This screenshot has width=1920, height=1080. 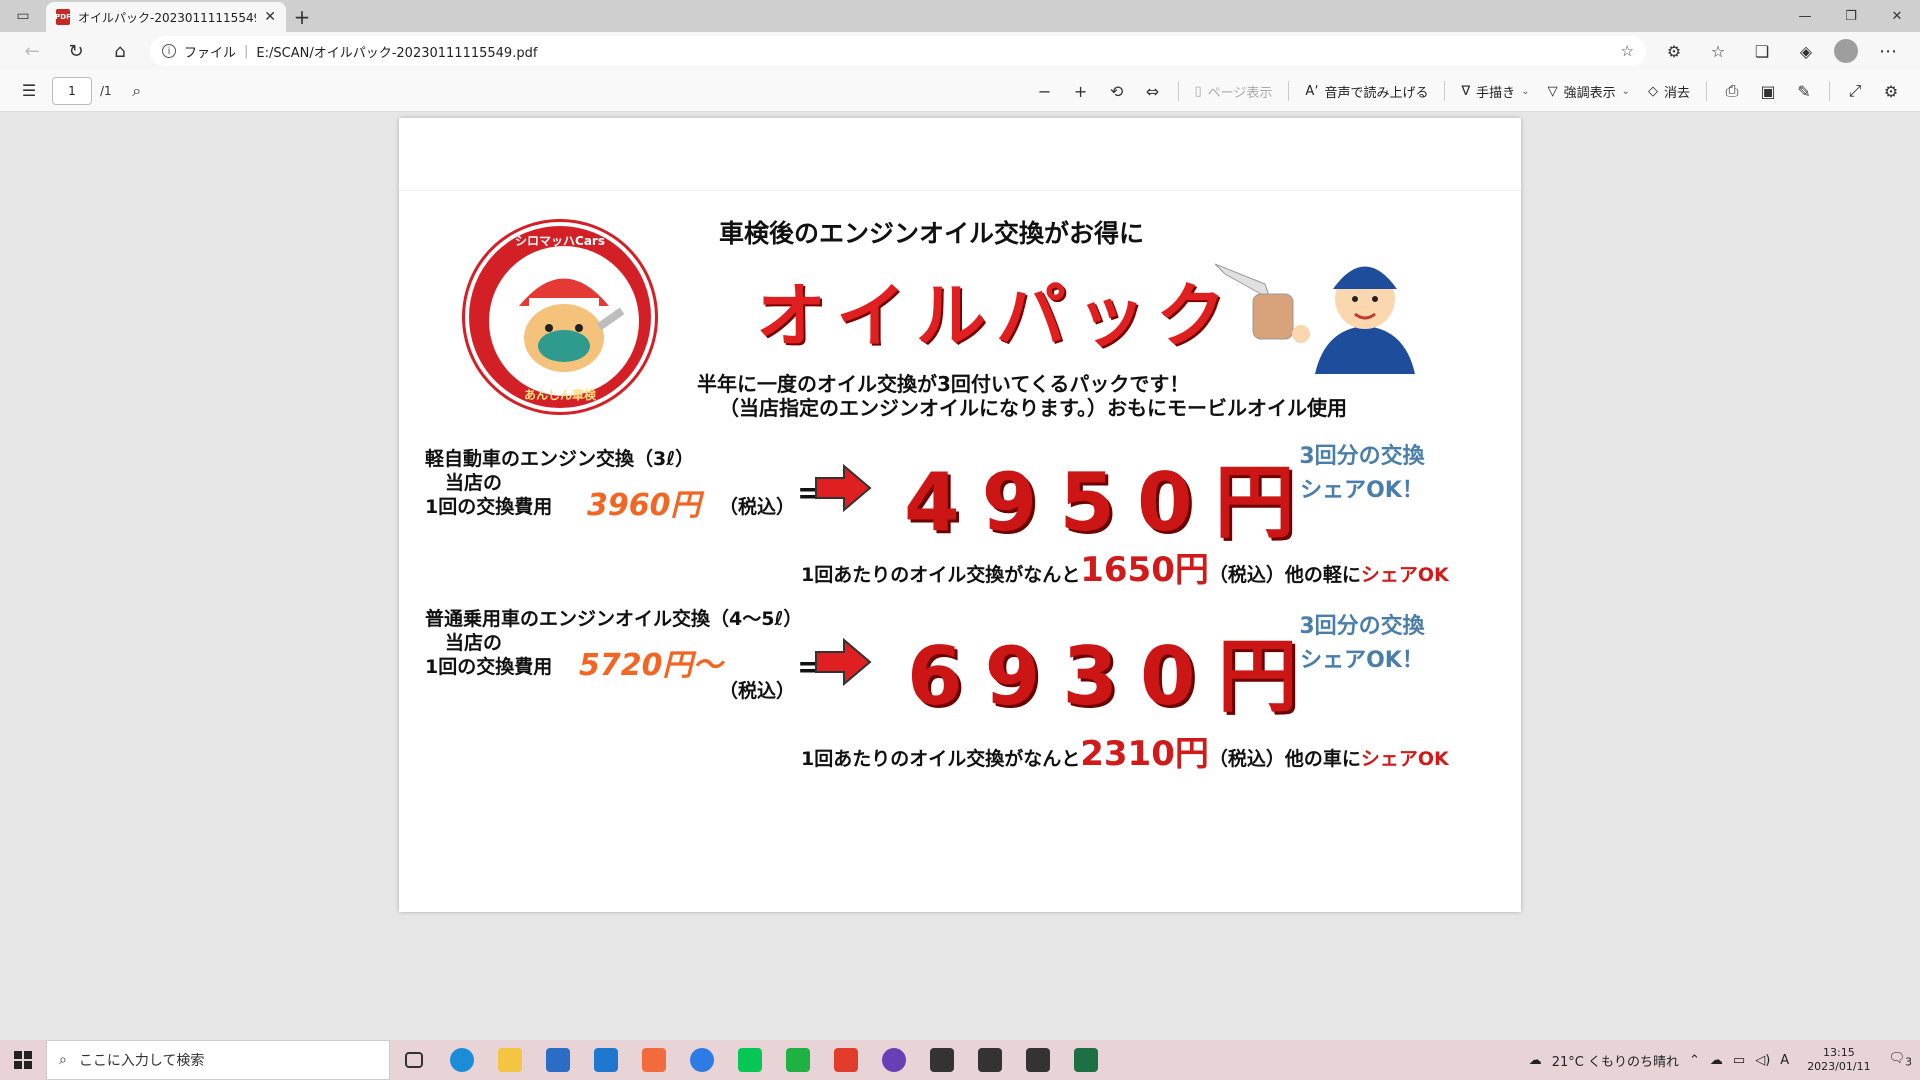 I want to click on logo-mascot, so click(x=564, y=321).